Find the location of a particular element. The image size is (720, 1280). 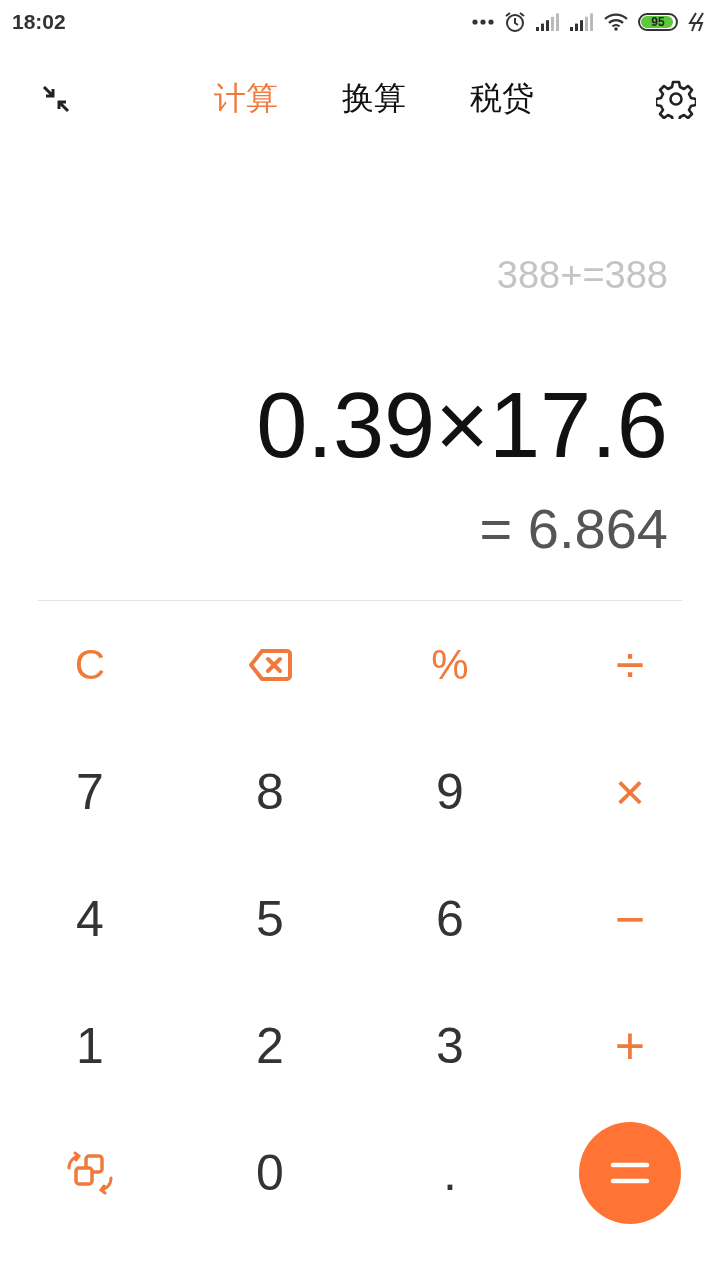

digit-key: 5 is located at coordinates (270, 918).